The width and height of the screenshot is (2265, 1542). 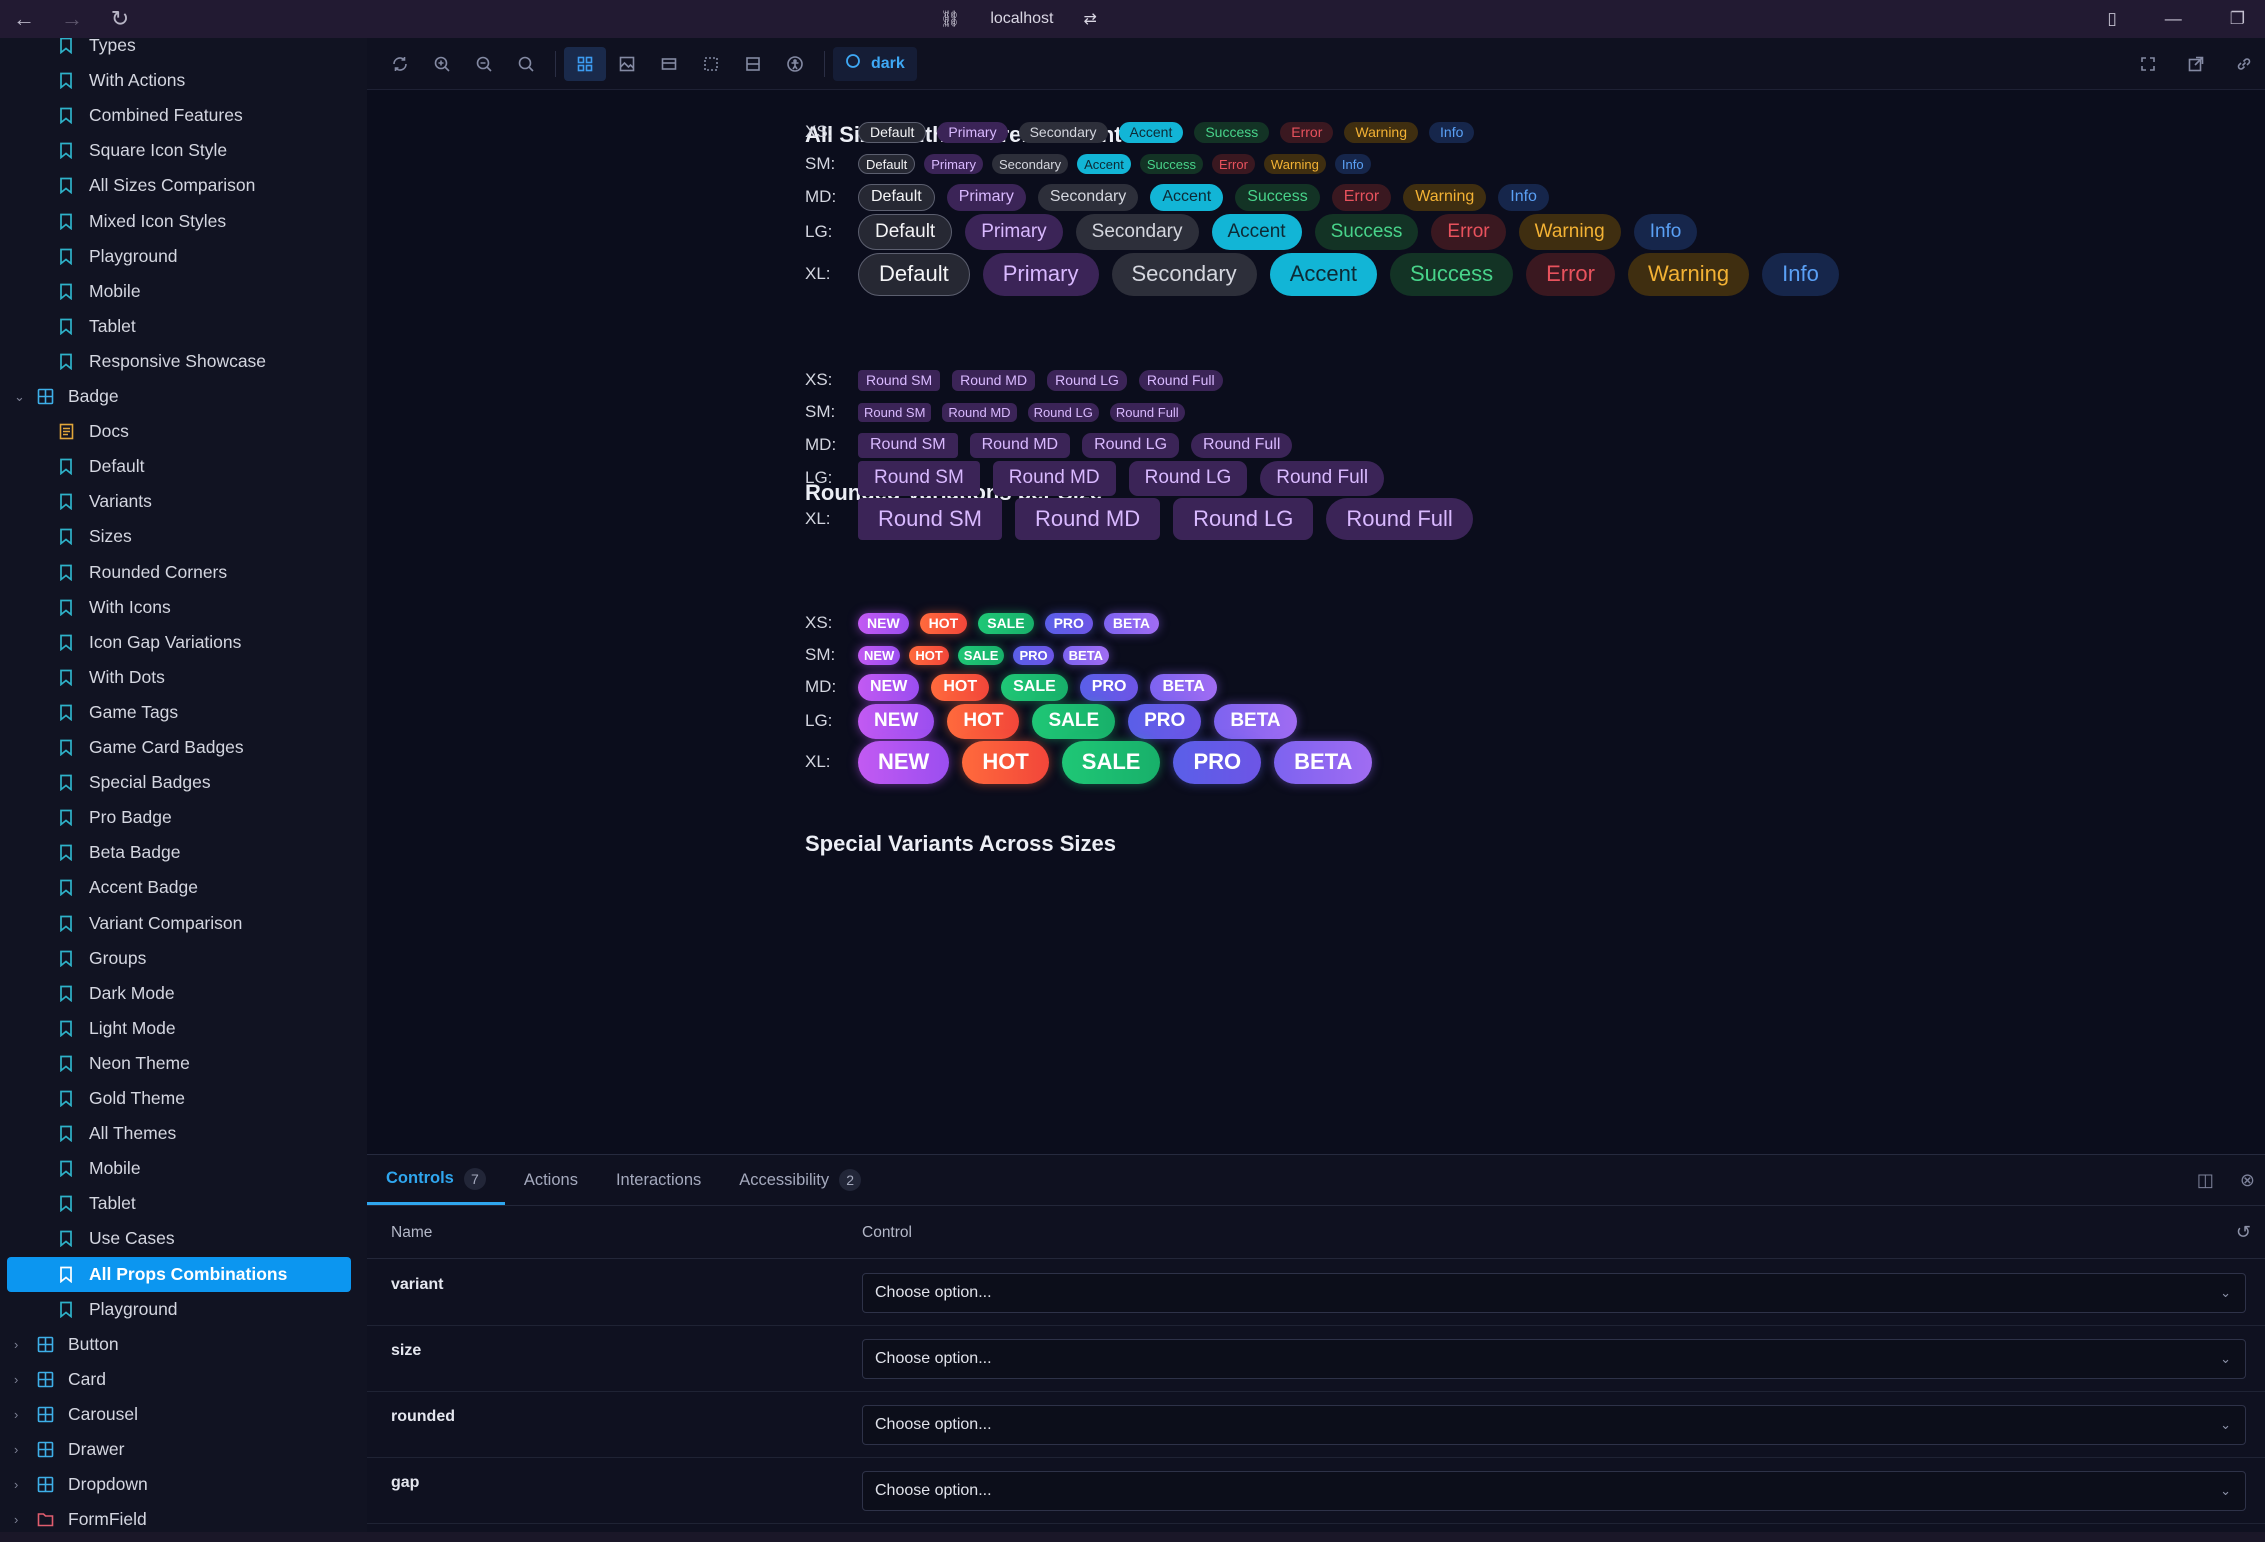 What do you see at coordinates (1451, 274) in the screenshot?
I see `badge: Success` at bounding box center [1451, 274].